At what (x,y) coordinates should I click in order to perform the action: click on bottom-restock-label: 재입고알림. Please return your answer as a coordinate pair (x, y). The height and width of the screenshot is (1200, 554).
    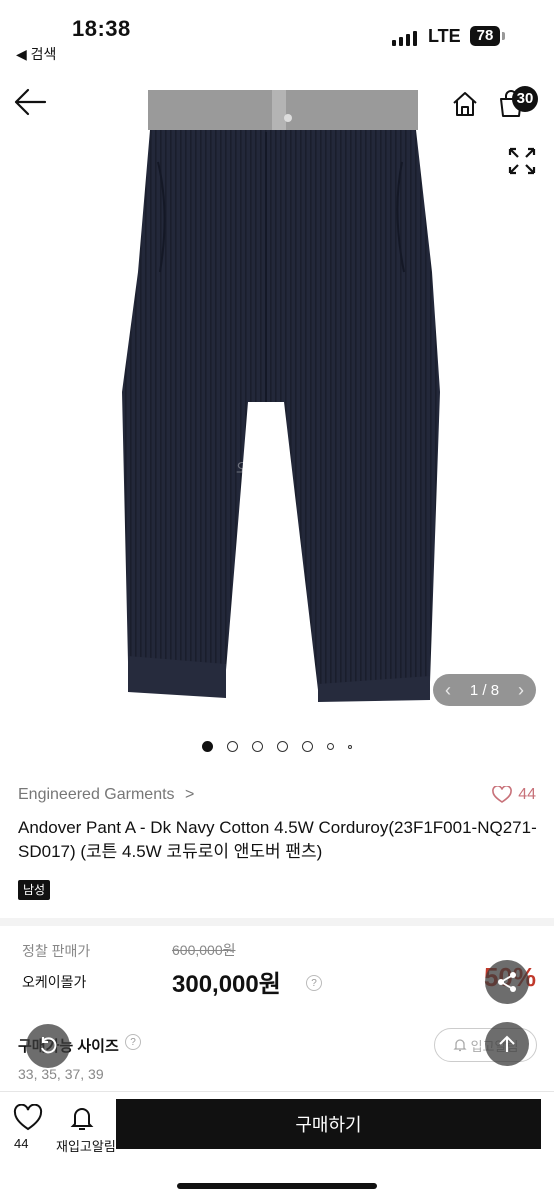
    Looking at the image, I should click on (86, 1146).